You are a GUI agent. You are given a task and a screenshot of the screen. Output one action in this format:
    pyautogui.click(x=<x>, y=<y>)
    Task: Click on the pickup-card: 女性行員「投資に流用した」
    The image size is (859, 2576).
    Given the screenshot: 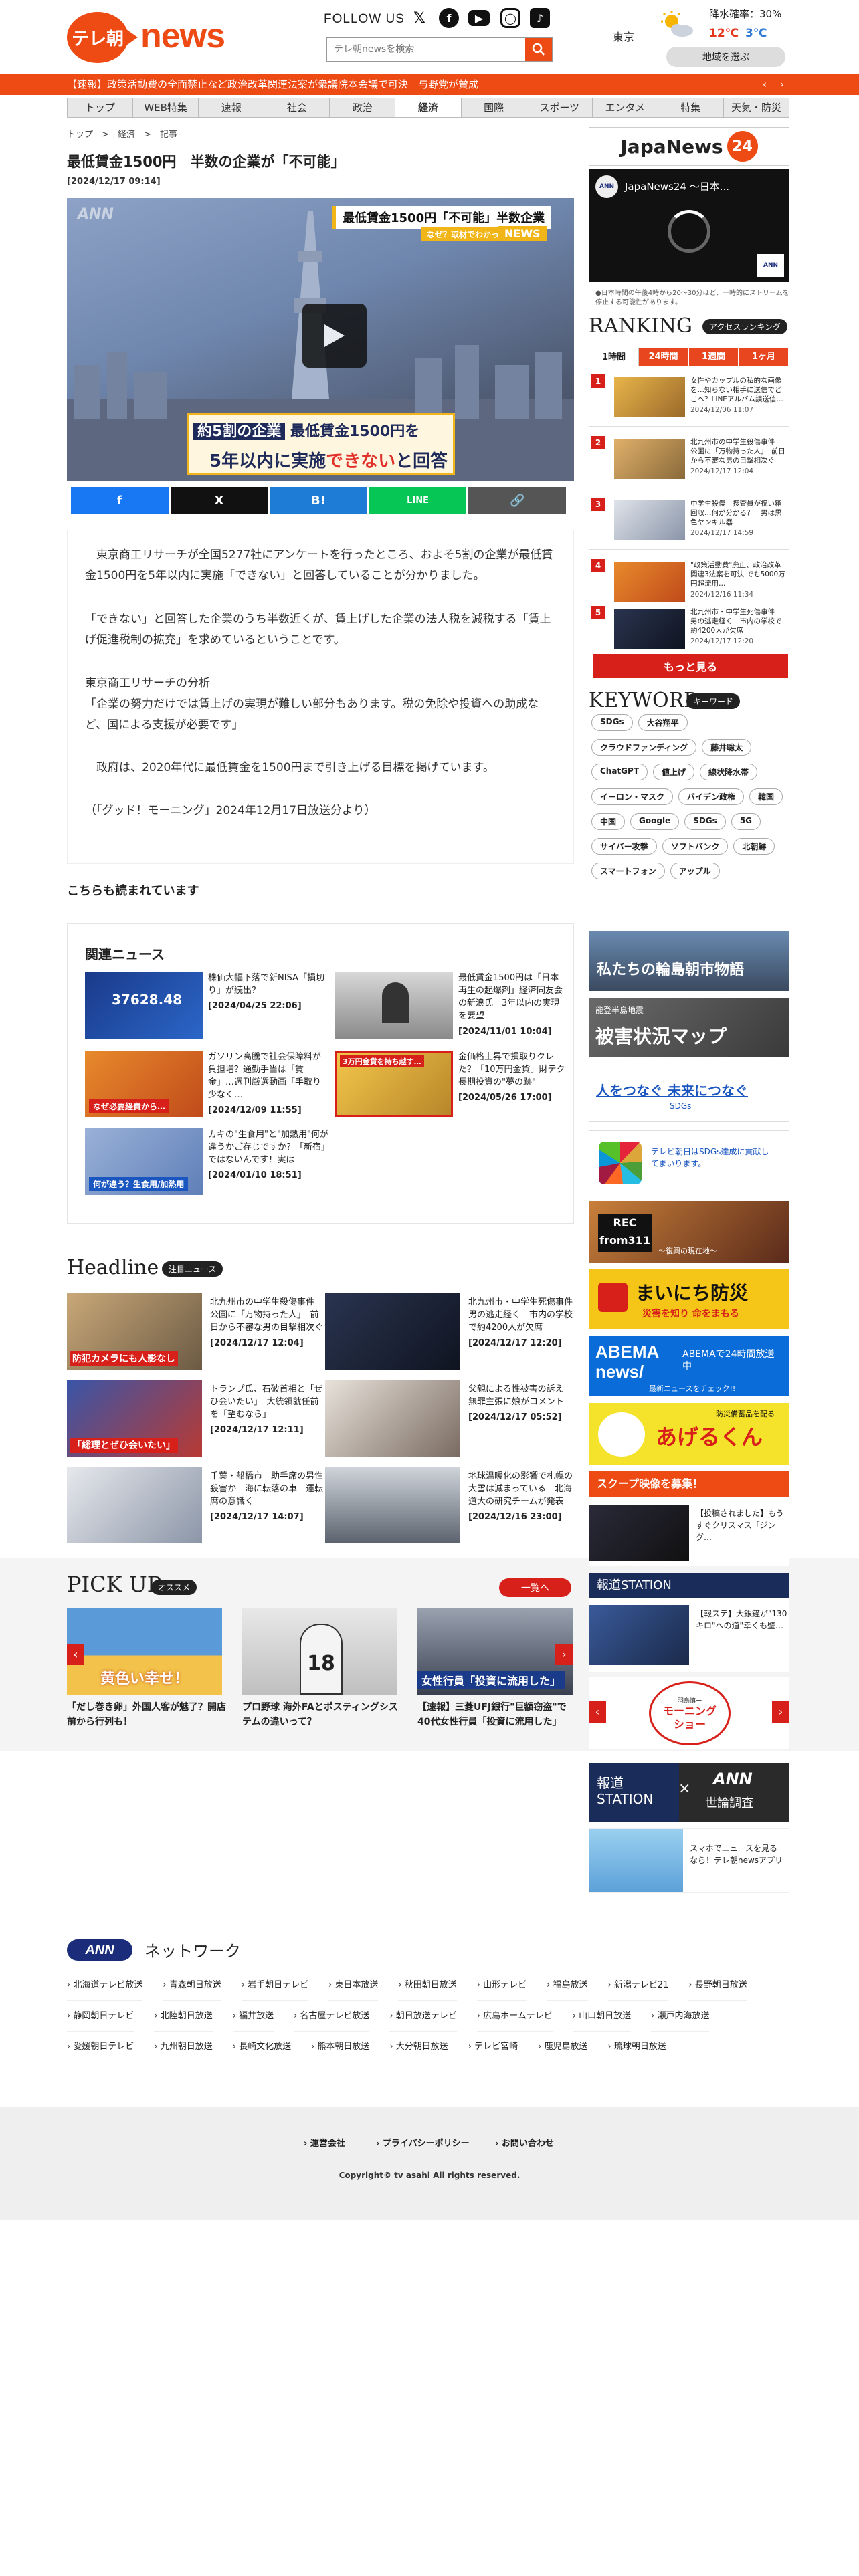 What is the action you would take?
    pyautogui.click(x=495, y=1652)
    